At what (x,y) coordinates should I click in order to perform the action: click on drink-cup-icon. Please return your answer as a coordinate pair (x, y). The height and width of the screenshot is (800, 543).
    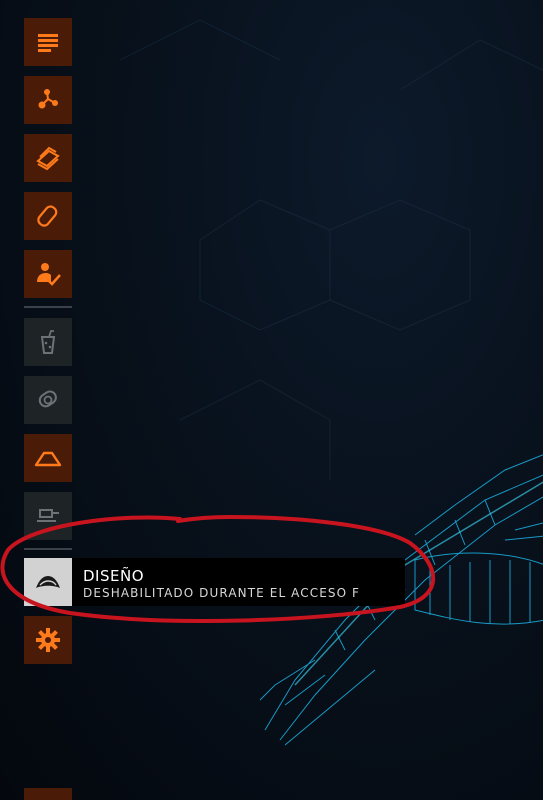
    Looking at the image, I should click on (48, 342).